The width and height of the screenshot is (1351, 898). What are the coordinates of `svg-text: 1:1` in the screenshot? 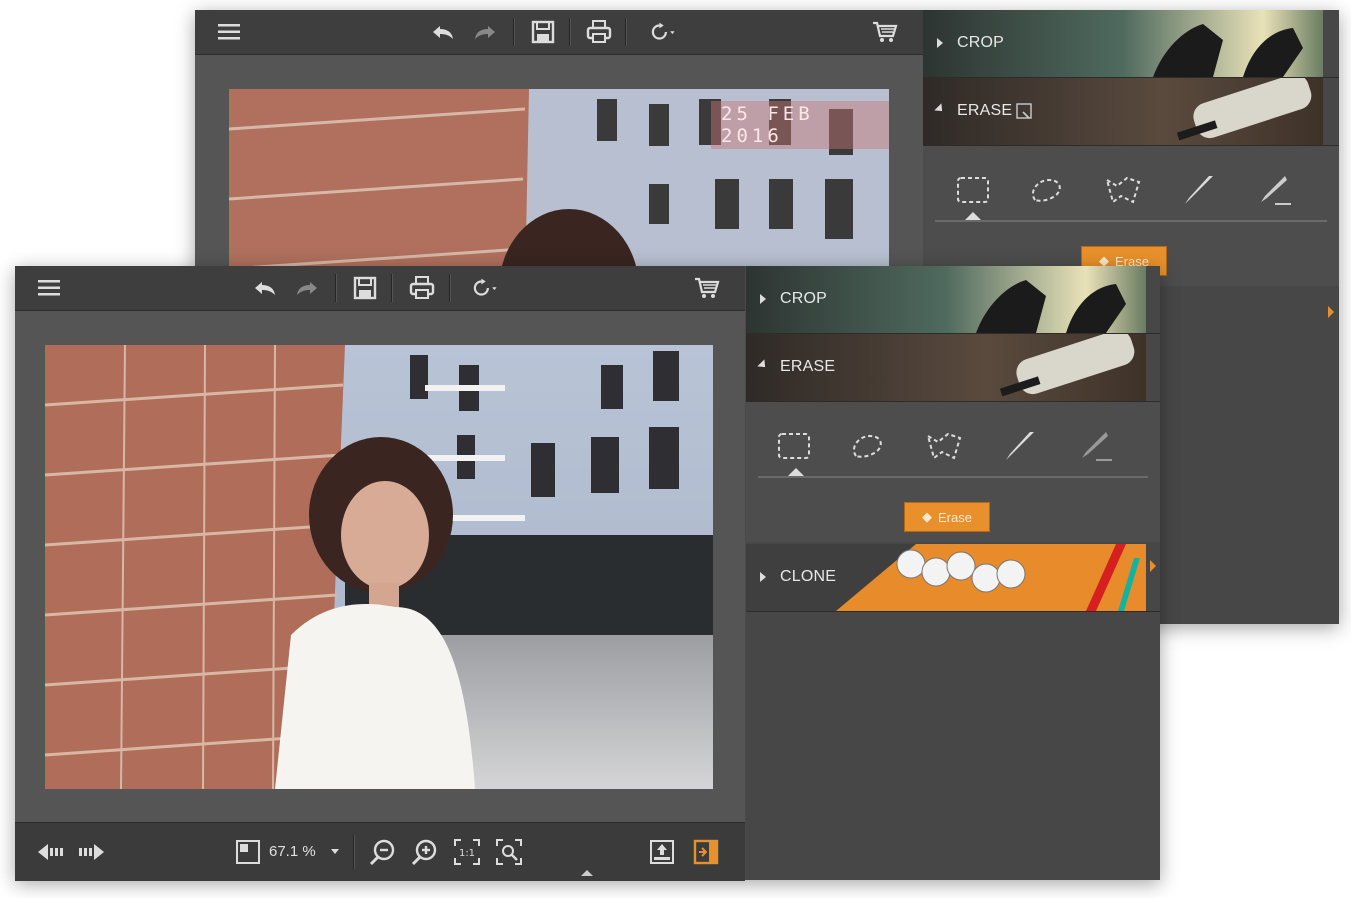 It's located at (467, 853).